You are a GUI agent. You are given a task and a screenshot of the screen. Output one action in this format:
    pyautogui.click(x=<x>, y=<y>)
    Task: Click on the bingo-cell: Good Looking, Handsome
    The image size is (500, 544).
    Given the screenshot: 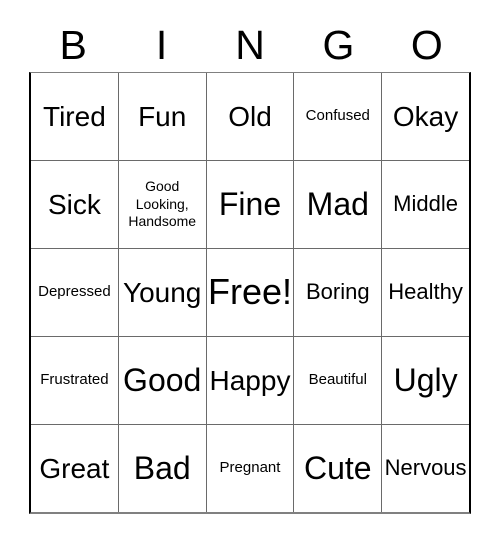 What is the action you would take?
    pyautogui.click(x=163, y=204)
    